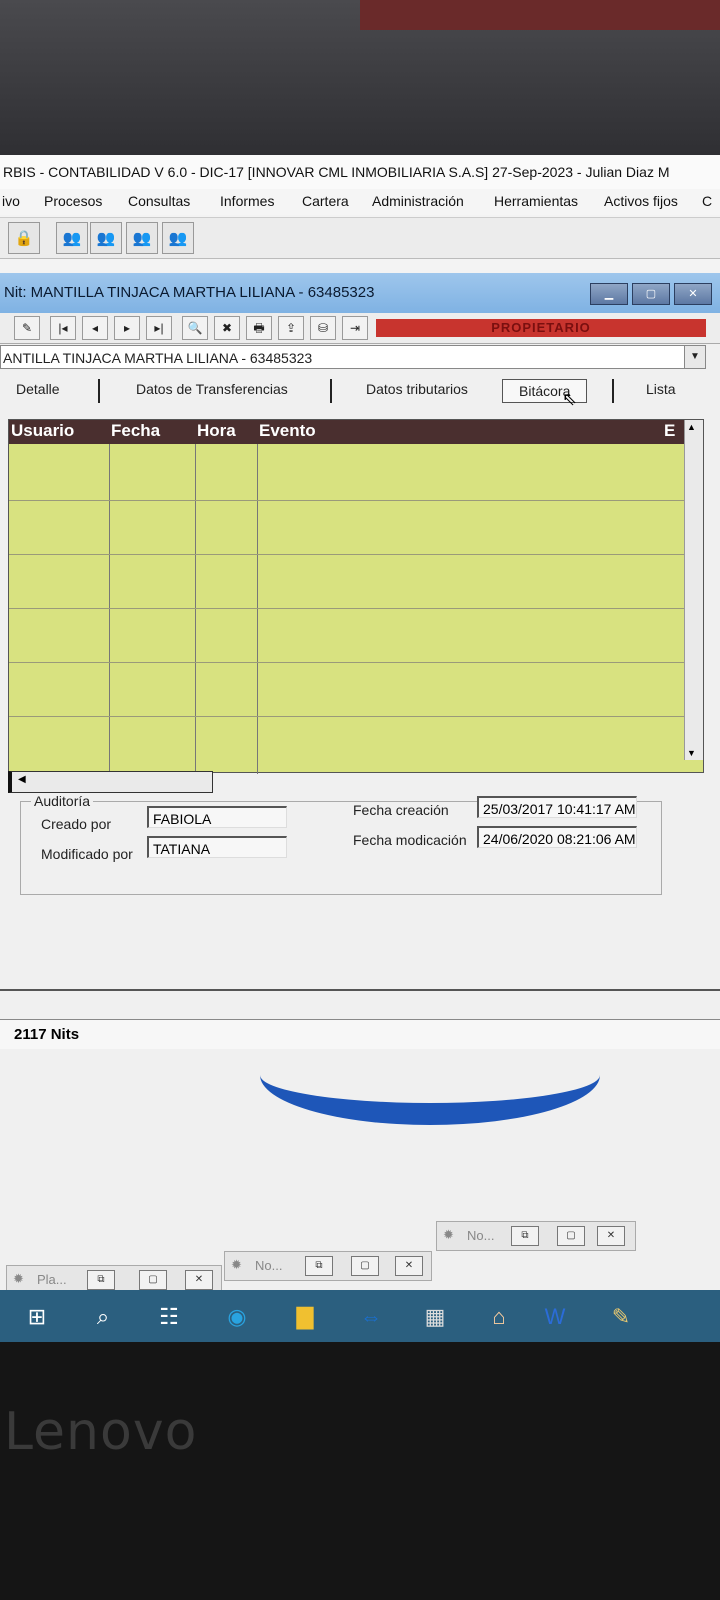 The height and width of the screenshot is (1600, 720). Describe the element at coordinates (641, 201) in the screenshot. I see `menu-activos-fijos: Activos fijos` at that location.